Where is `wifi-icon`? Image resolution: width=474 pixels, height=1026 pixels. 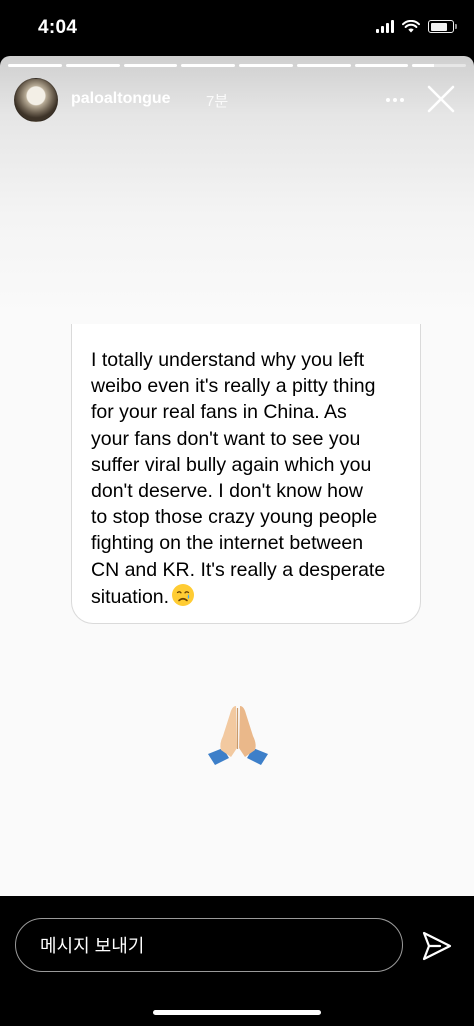
wifi-icon is located at coordinates (411, 26).